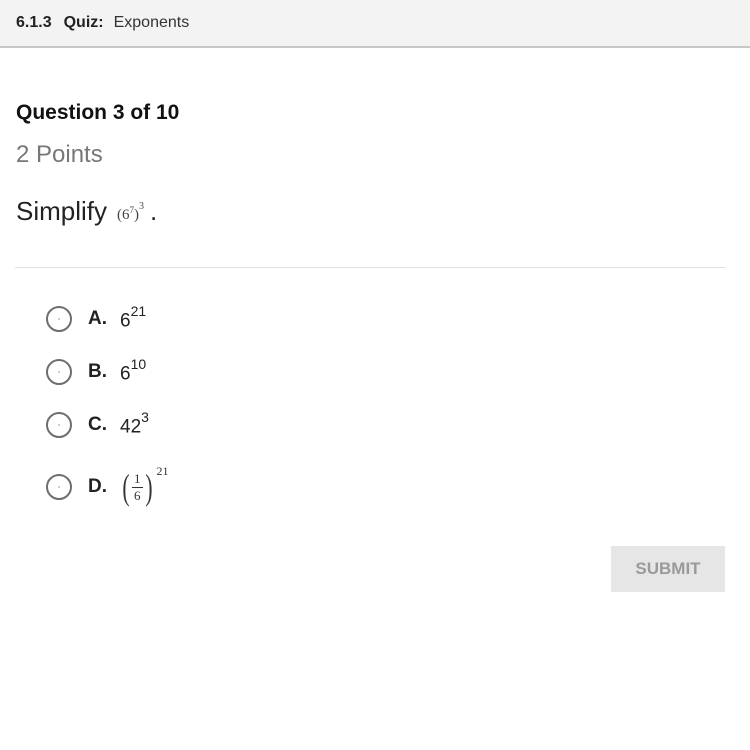 Image resolution: width=750 pixels, height=750 pixels. What do you see at coordinates (62, 211) in the screenshot?
I see `prompt-text: Simplify` at bounding box center [62, 211].